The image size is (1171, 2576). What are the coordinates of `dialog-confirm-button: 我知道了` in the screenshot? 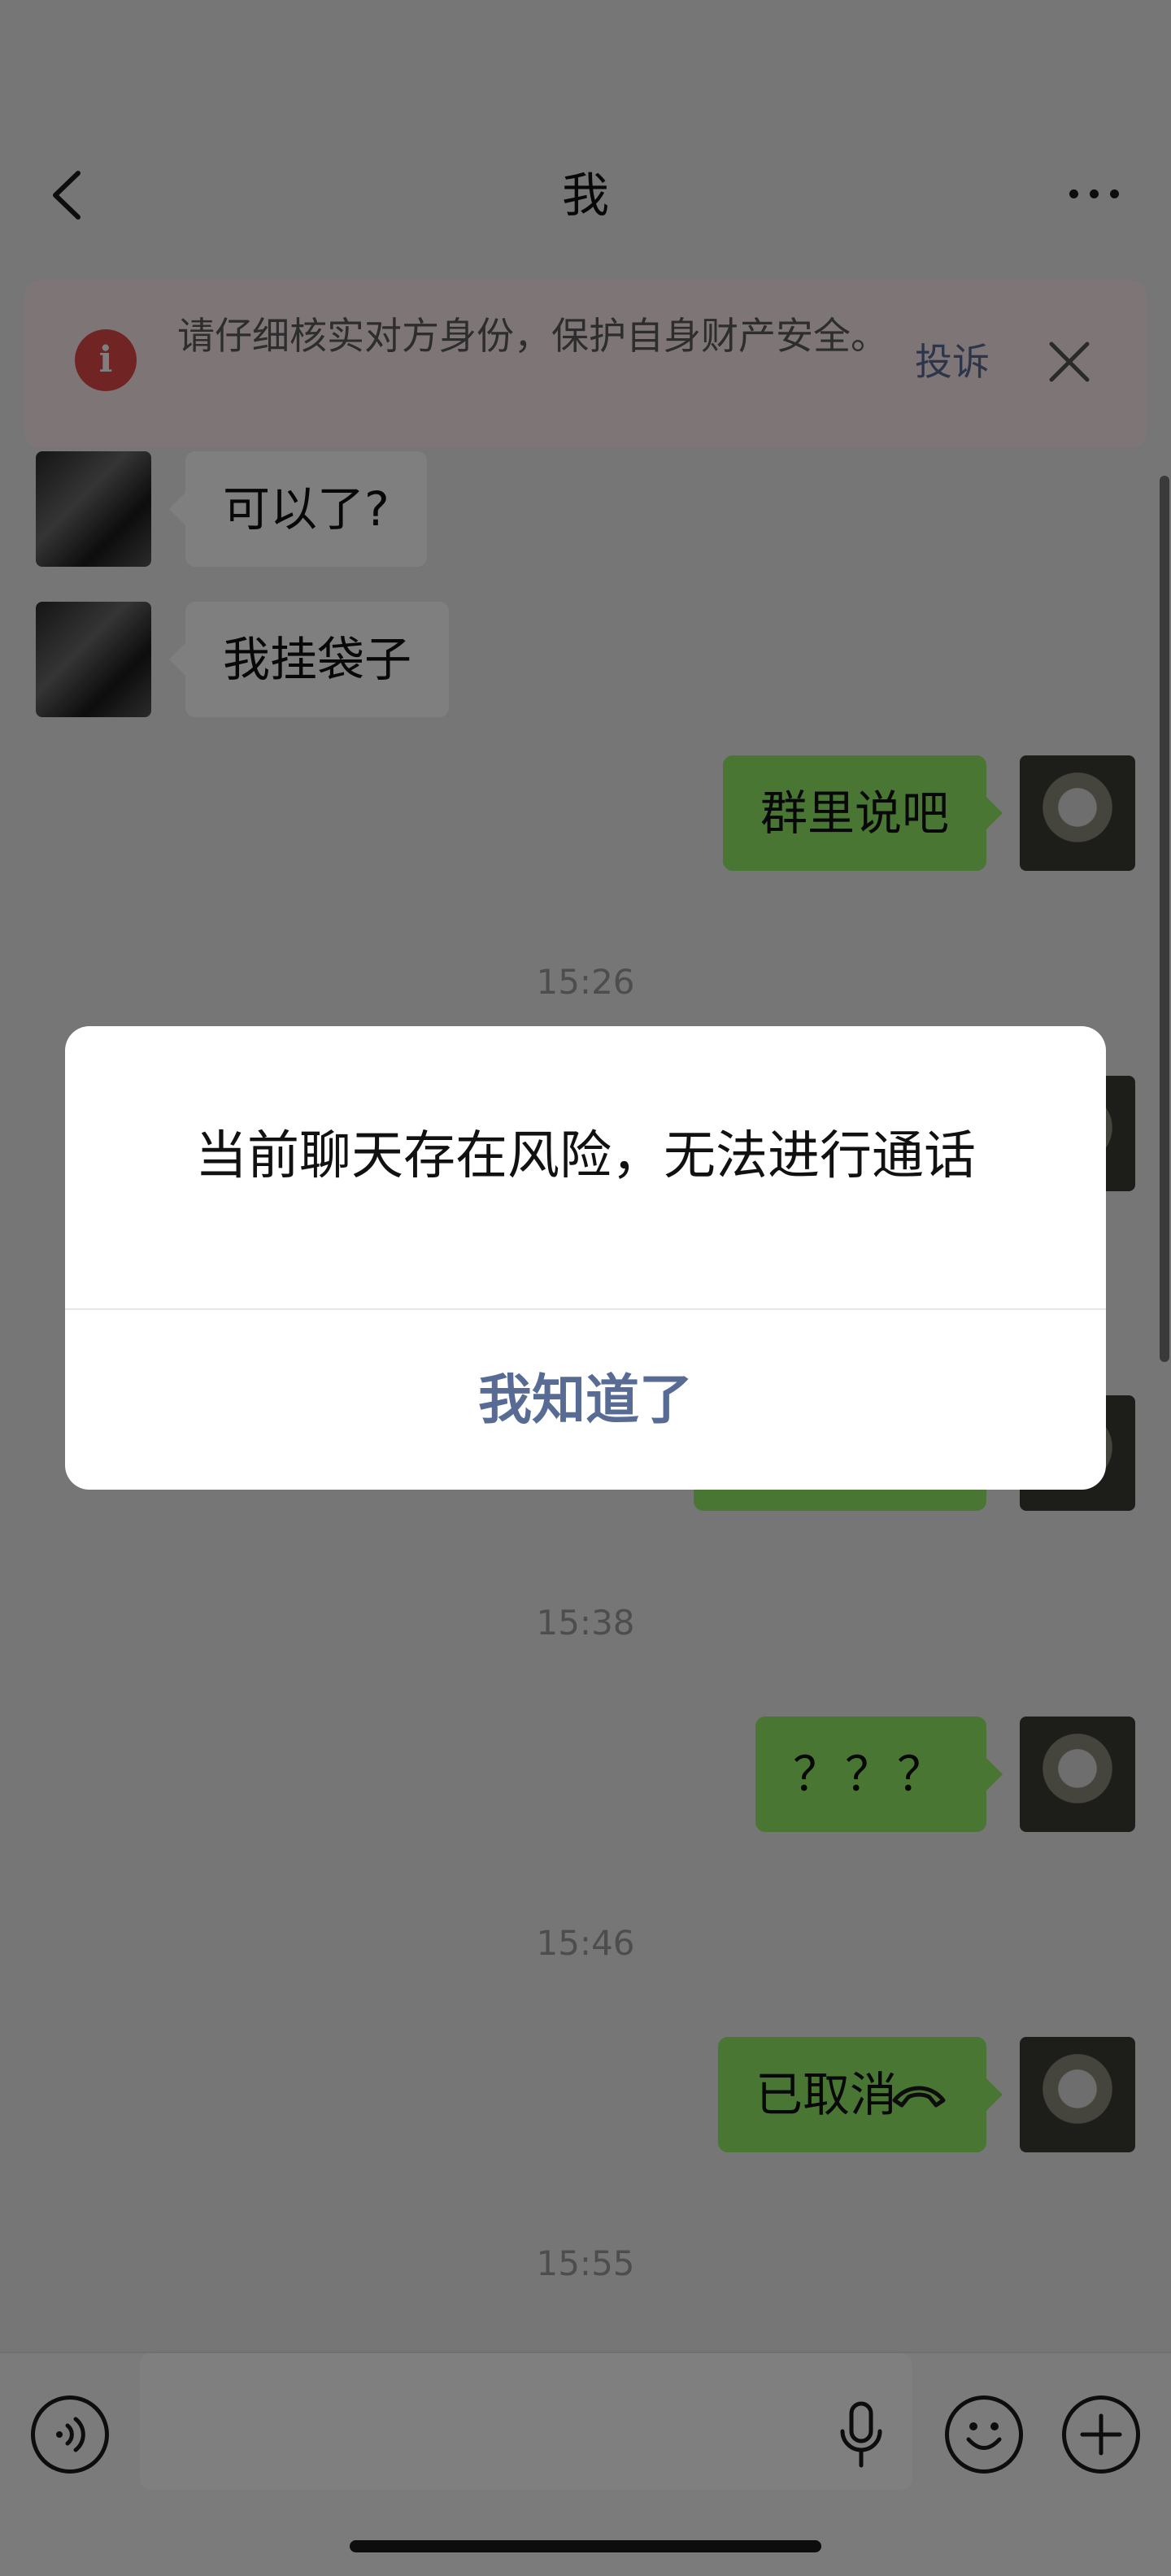 It's located at (585, 1400).